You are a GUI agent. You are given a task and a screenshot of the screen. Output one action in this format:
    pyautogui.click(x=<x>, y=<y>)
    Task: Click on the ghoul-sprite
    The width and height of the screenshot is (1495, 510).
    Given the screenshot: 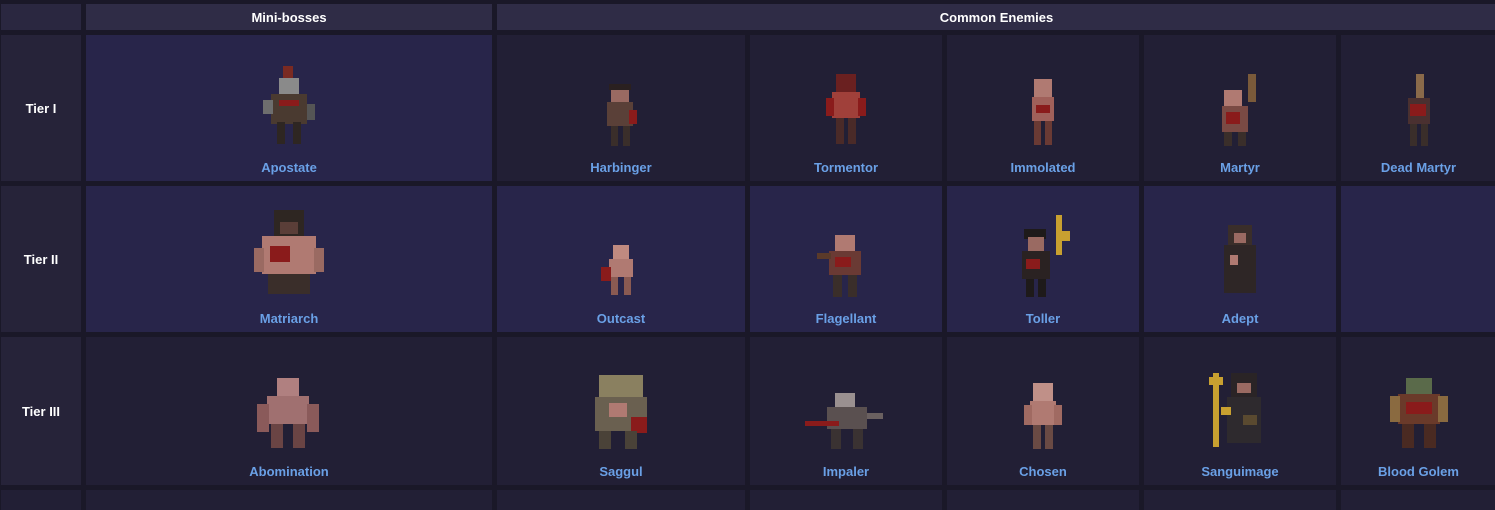 What is the action you would take?
    pyautogui.click(x=621, y=100)
    